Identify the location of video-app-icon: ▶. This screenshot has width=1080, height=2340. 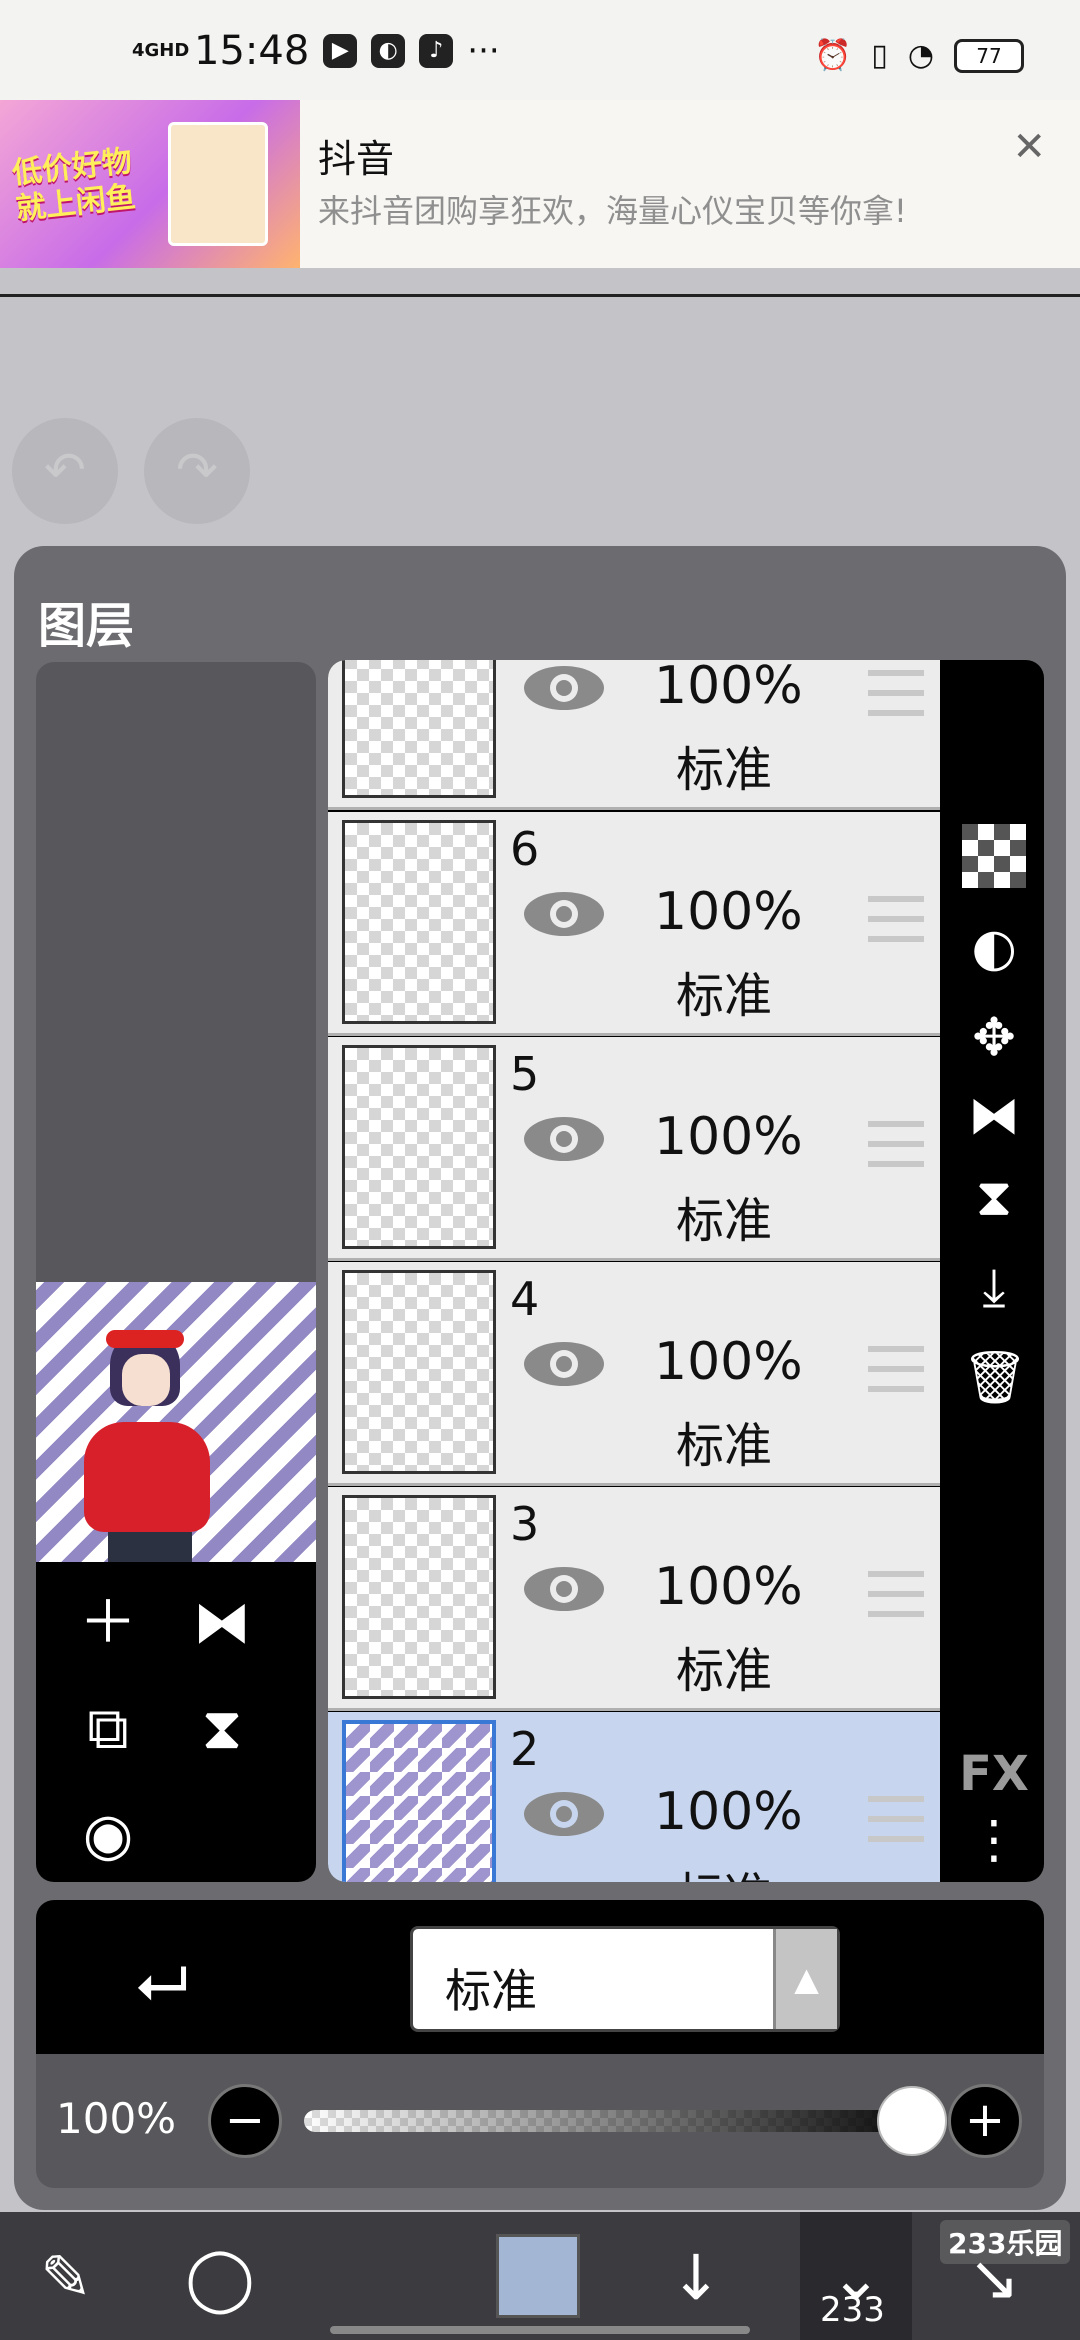
(340, 51).